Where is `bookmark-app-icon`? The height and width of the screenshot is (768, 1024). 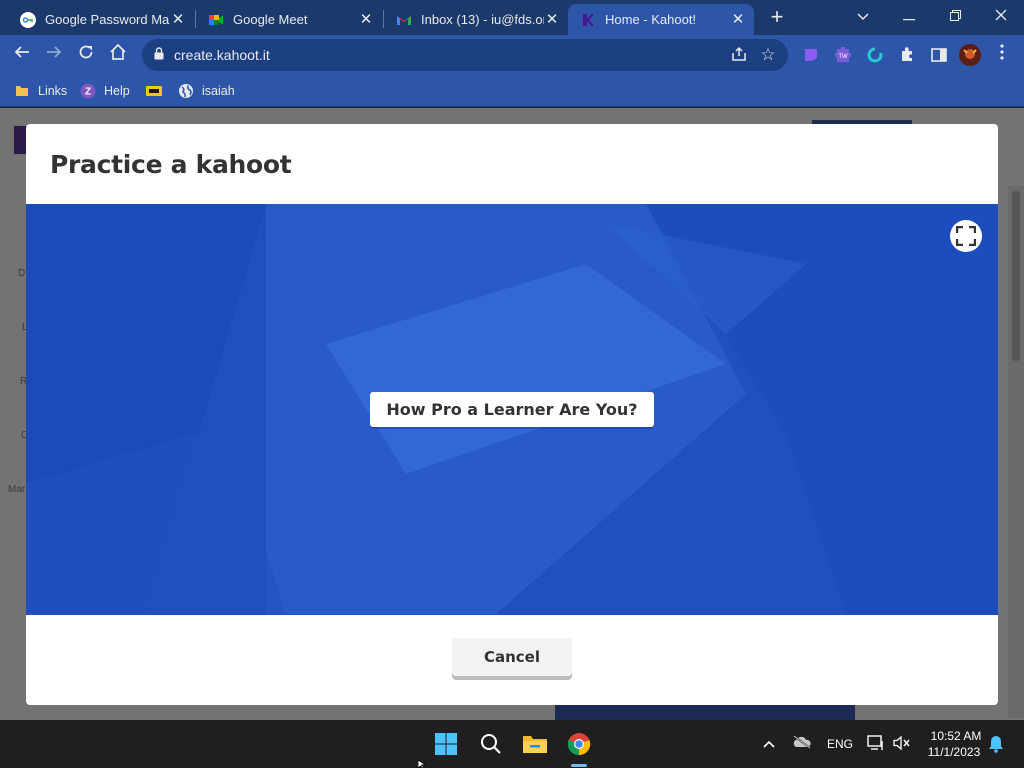
bookmark-app-icon is located at coordinates (154, 91).